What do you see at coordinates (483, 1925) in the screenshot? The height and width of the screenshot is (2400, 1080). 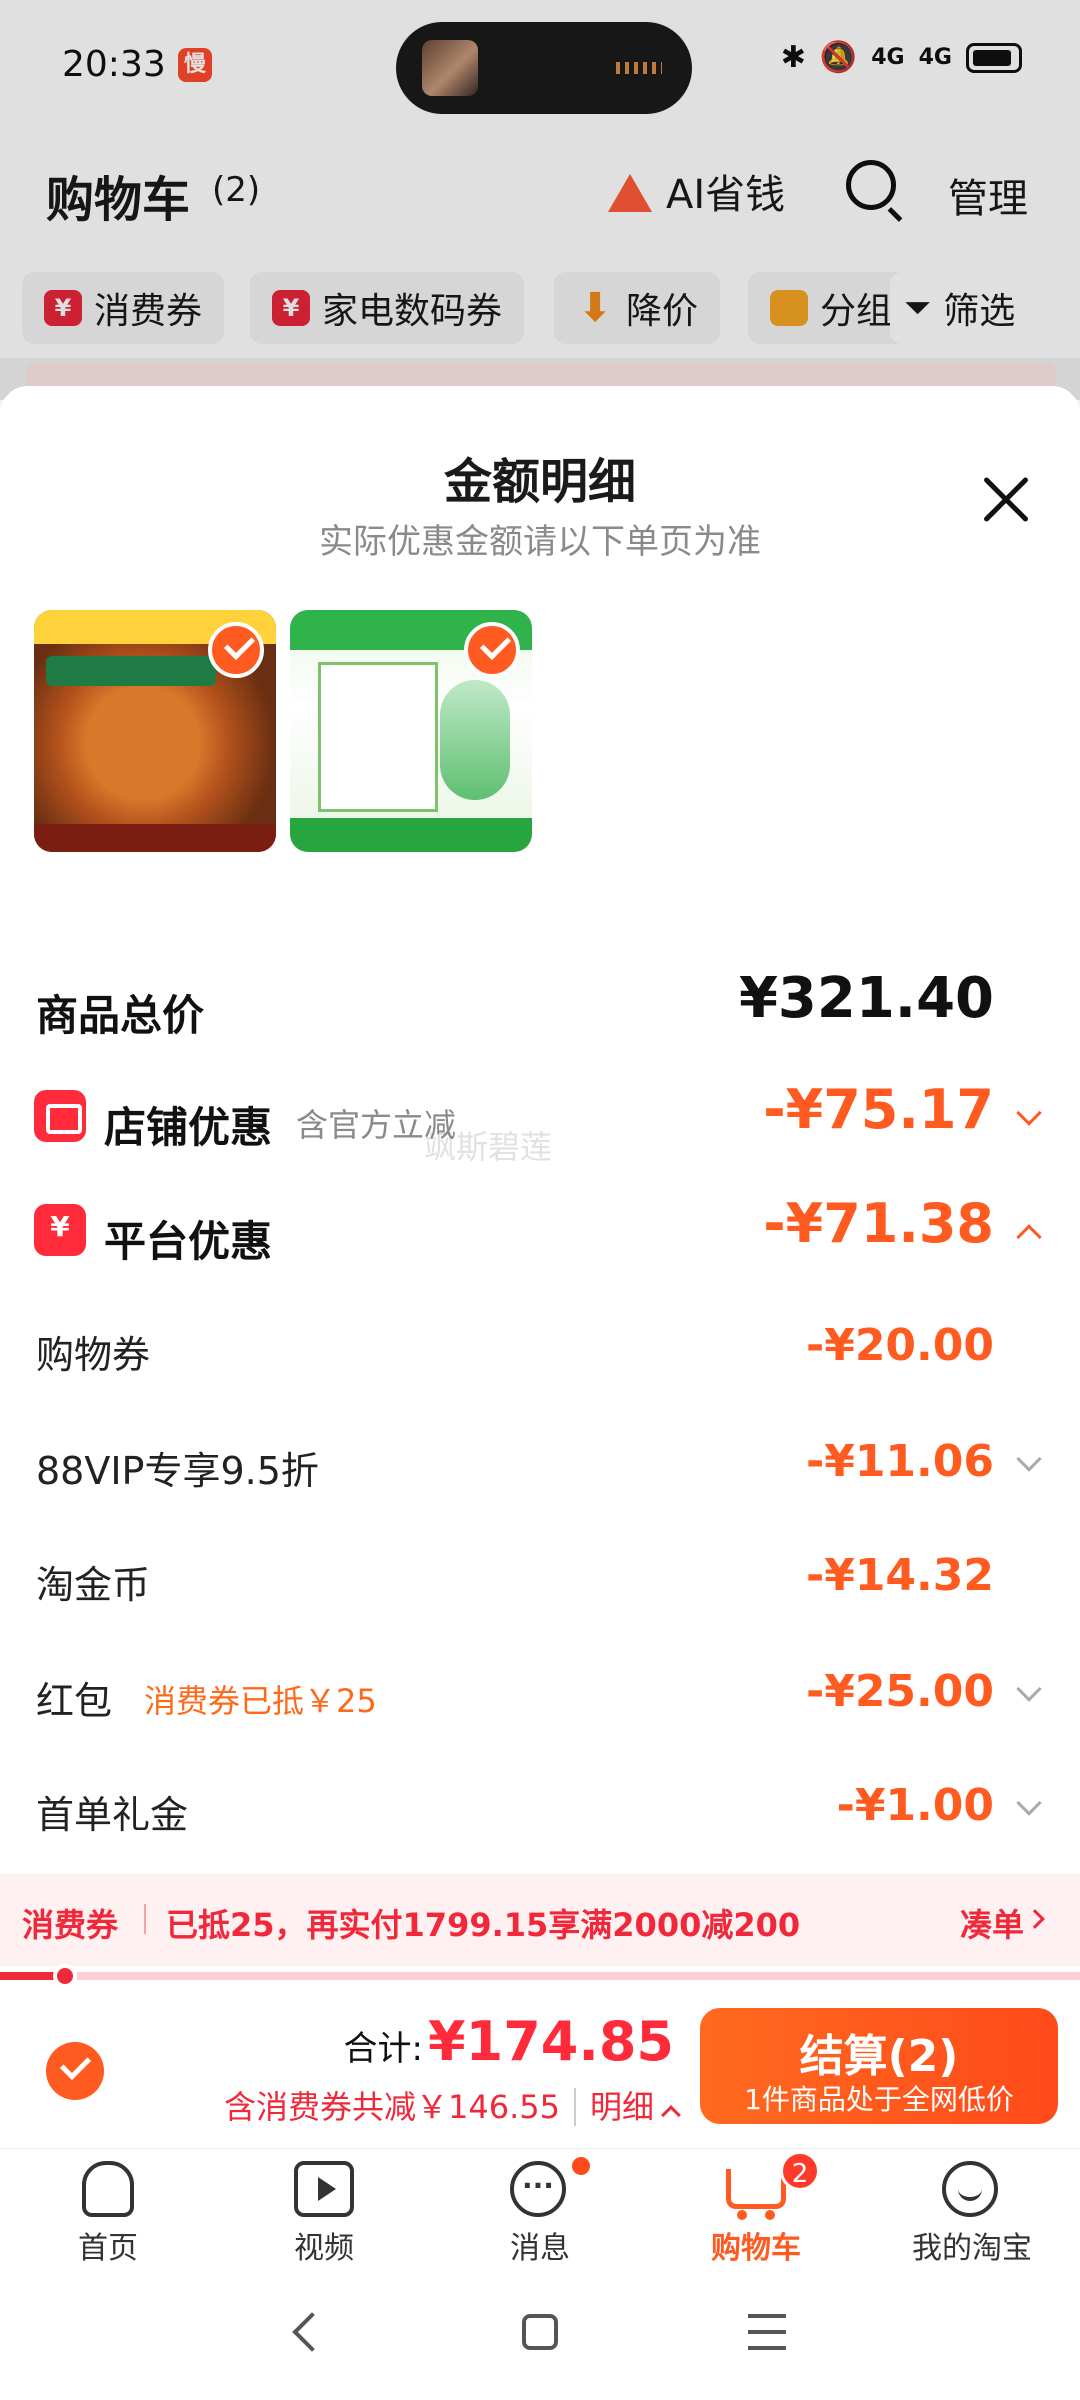 I see `promo-text: 已抵25，再实付1799.15享满2000减200` at bounding box center [483, 1925].